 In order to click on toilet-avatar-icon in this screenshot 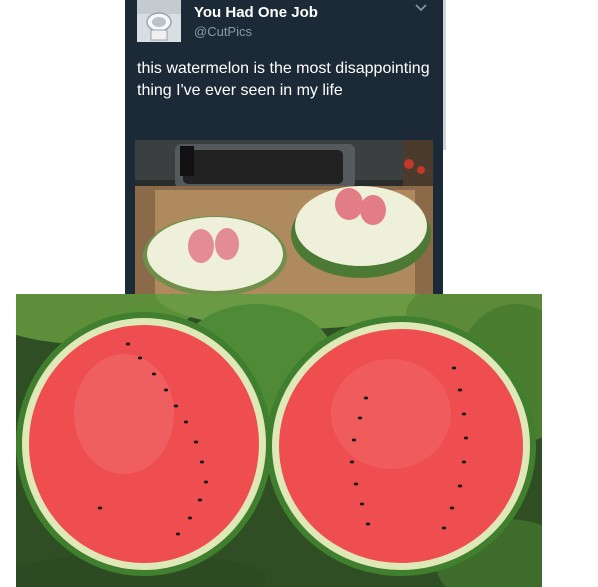, I will do `click(159, 21)`.